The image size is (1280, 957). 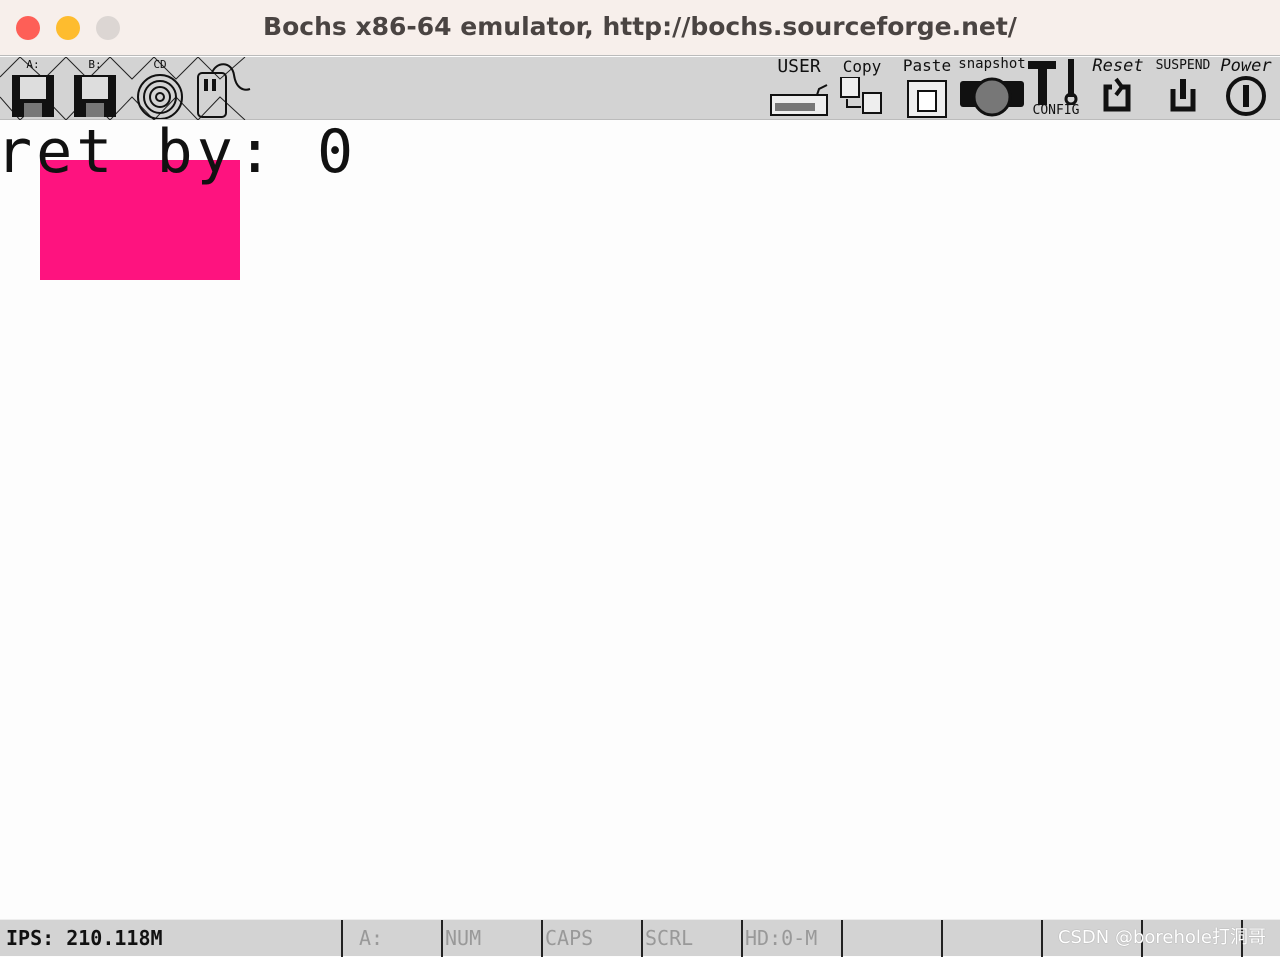 I want to click on suspend-label: SUSPEND, so click(x=1183, y=65).